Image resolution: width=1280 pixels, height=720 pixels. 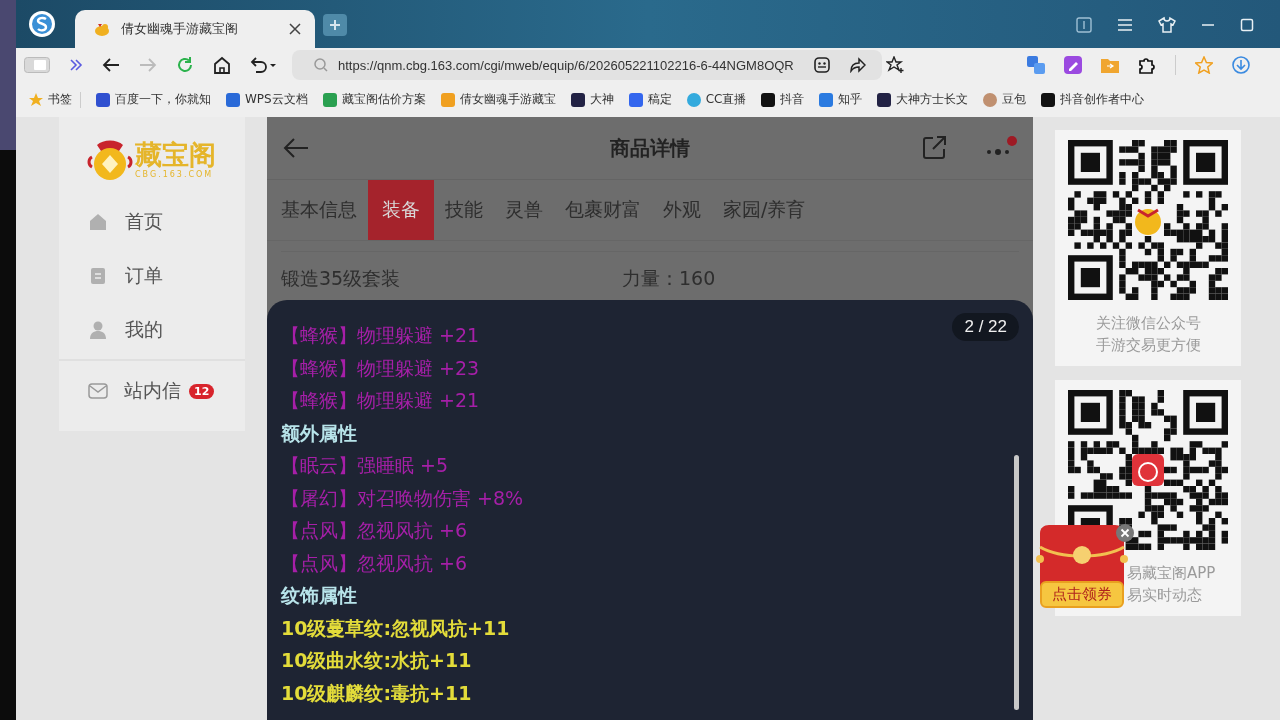 I want to click on bookmark: 大神方士长文, so click(x=922, y=99).